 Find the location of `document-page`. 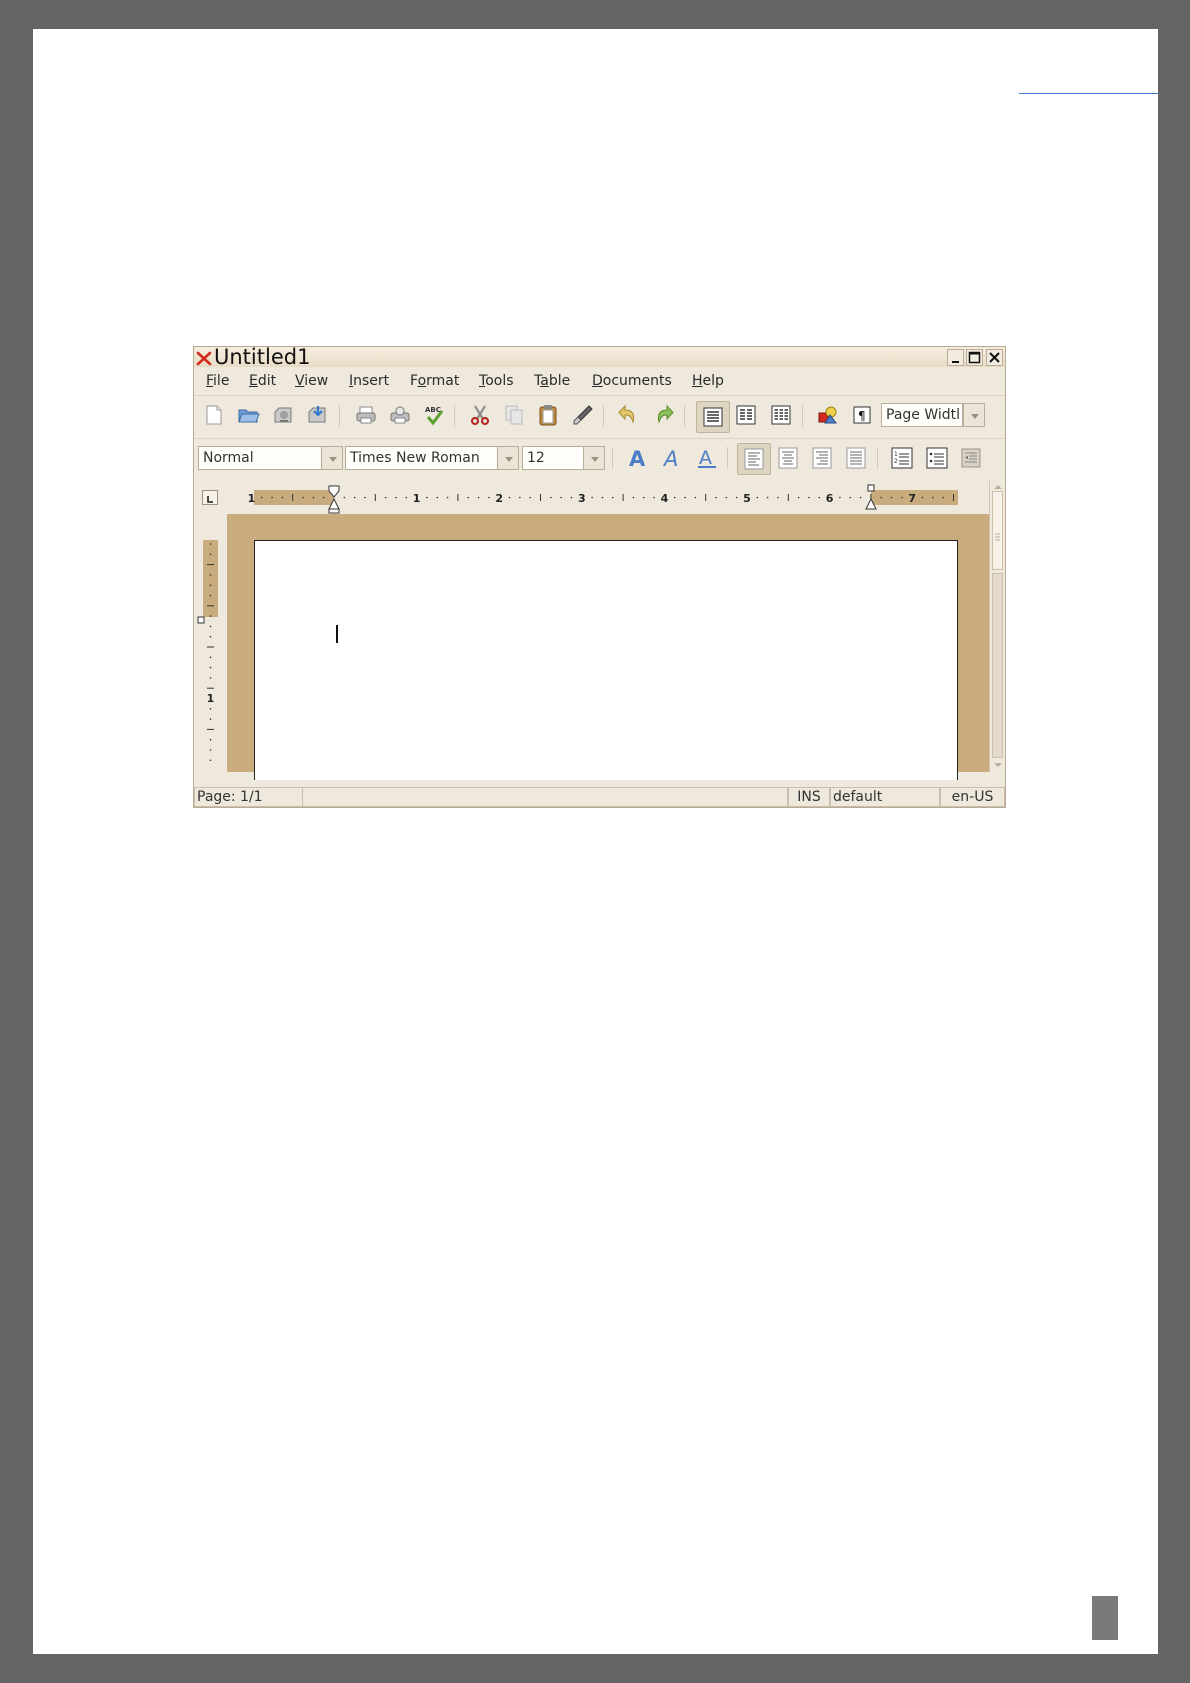

document-page is located at coordinates (606, 660).